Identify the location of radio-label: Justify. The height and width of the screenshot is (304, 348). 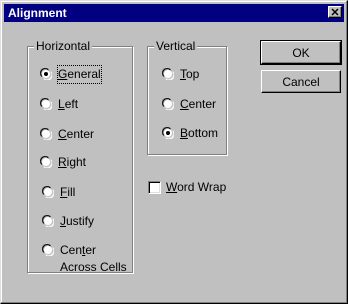
(77, 221).